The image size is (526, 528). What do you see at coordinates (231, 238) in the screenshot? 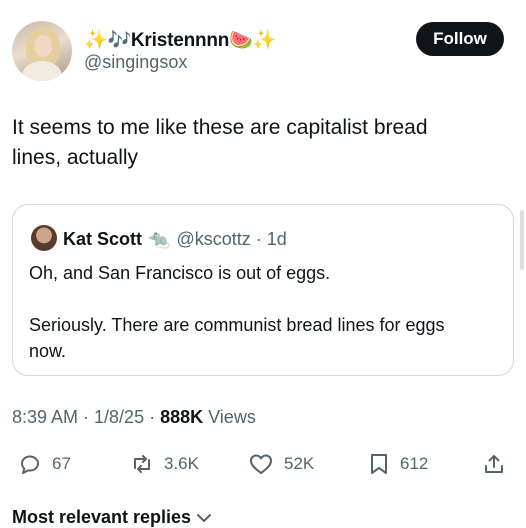
I see `quoted-author-meta: @kscottz · 1d` at bounding box center [231, 238].